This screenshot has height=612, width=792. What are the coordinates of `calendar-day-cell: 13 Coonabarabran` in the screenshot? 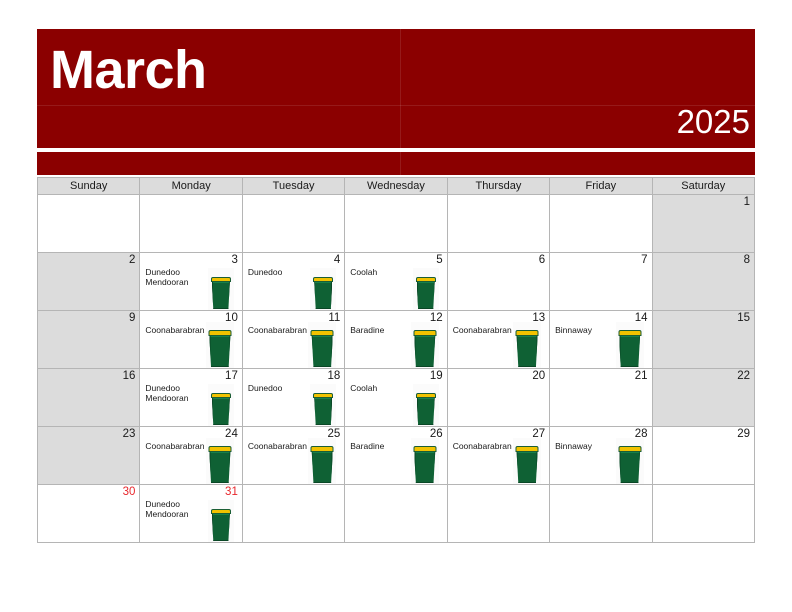 It's located at (498, 339).